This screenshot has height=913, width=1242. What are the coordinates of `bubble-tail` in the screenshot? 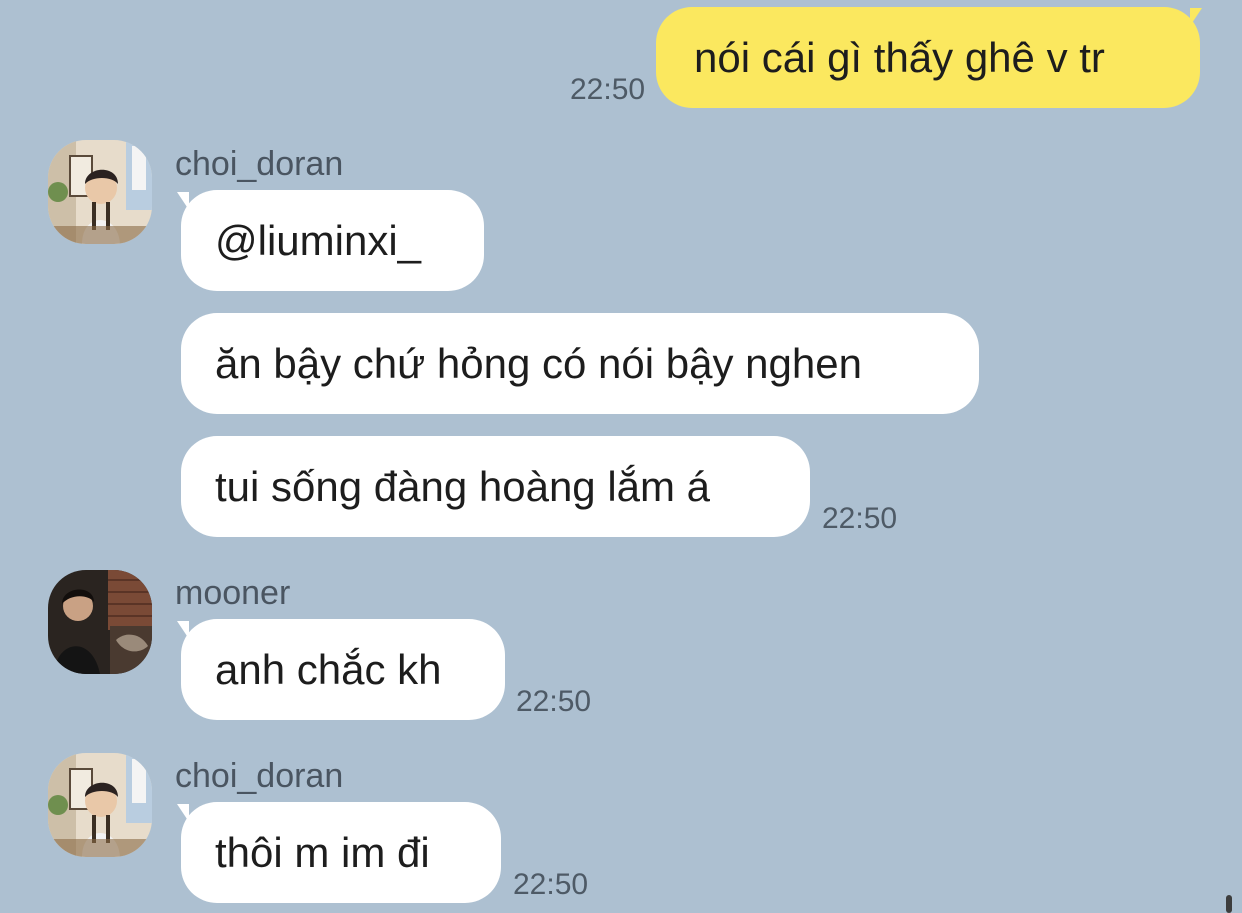 It's located at (1196, 17).